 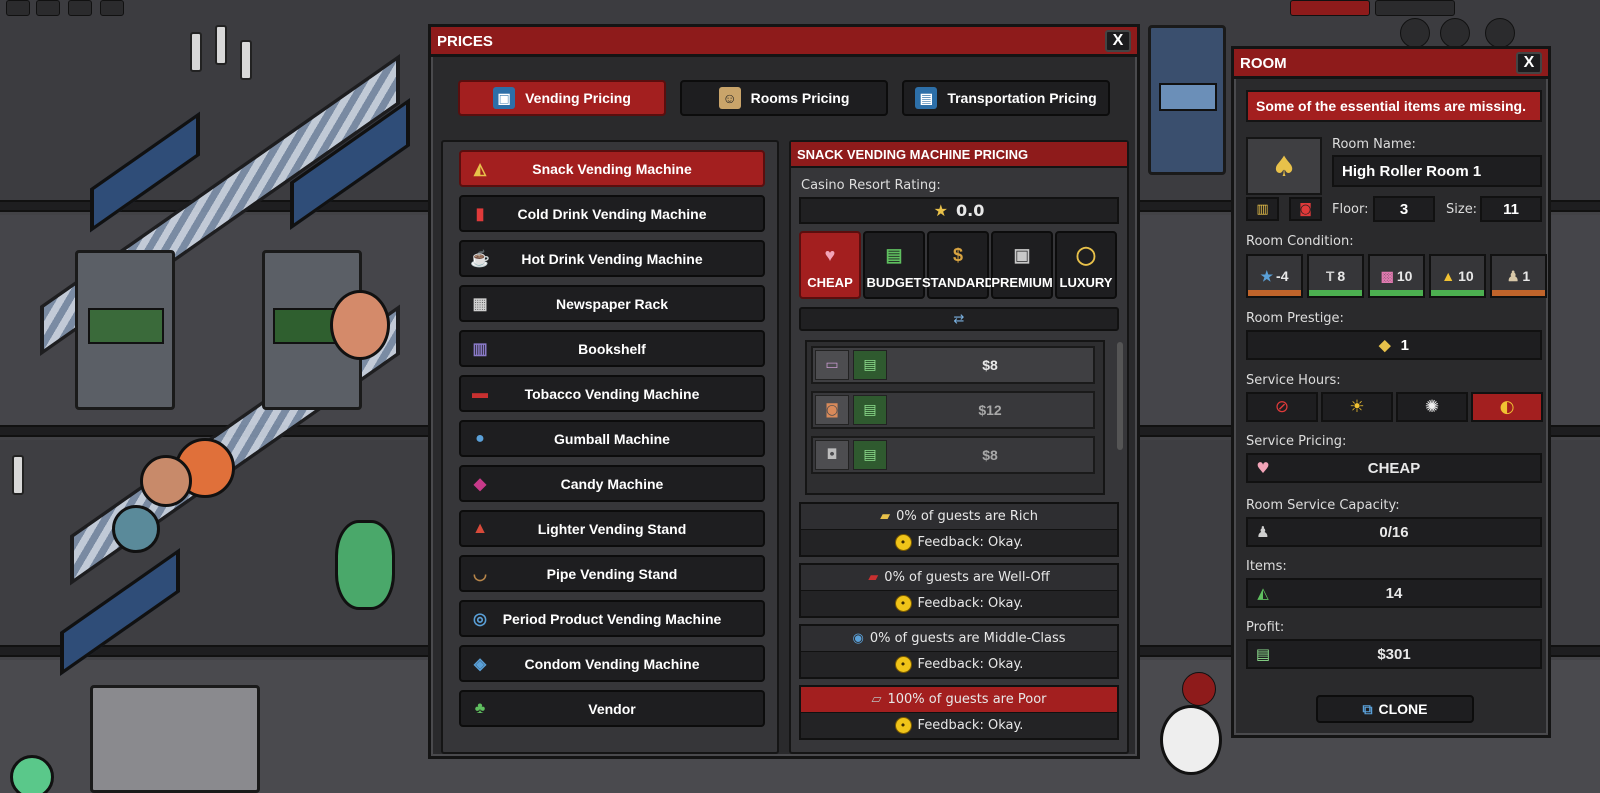 I want to click on floor-label: Floor:, so click(x=1350, y=209).